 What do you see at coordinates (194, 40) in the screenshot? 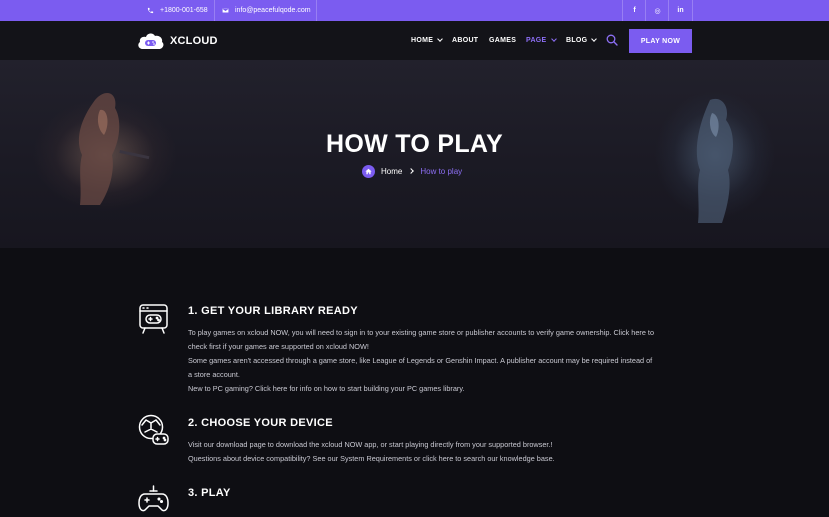
I see `logo-text: XCLOUD` at bounding box center [194, 40].